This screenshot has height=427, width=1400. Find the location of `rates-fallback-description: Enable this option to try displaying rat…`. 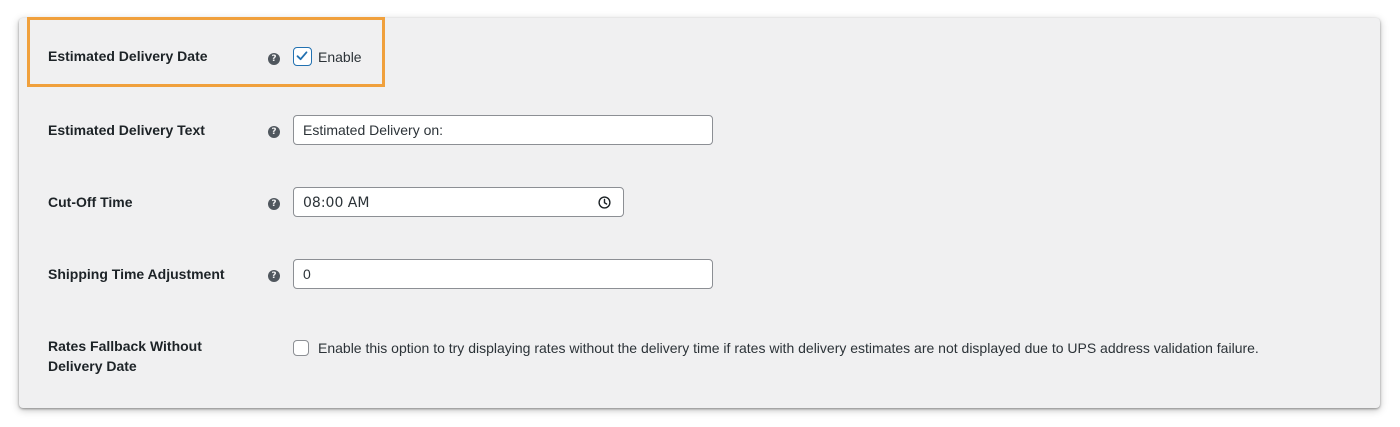

rates-fallback-description: Enable this option to try displaying rat… is located at coordinates (788, 348).